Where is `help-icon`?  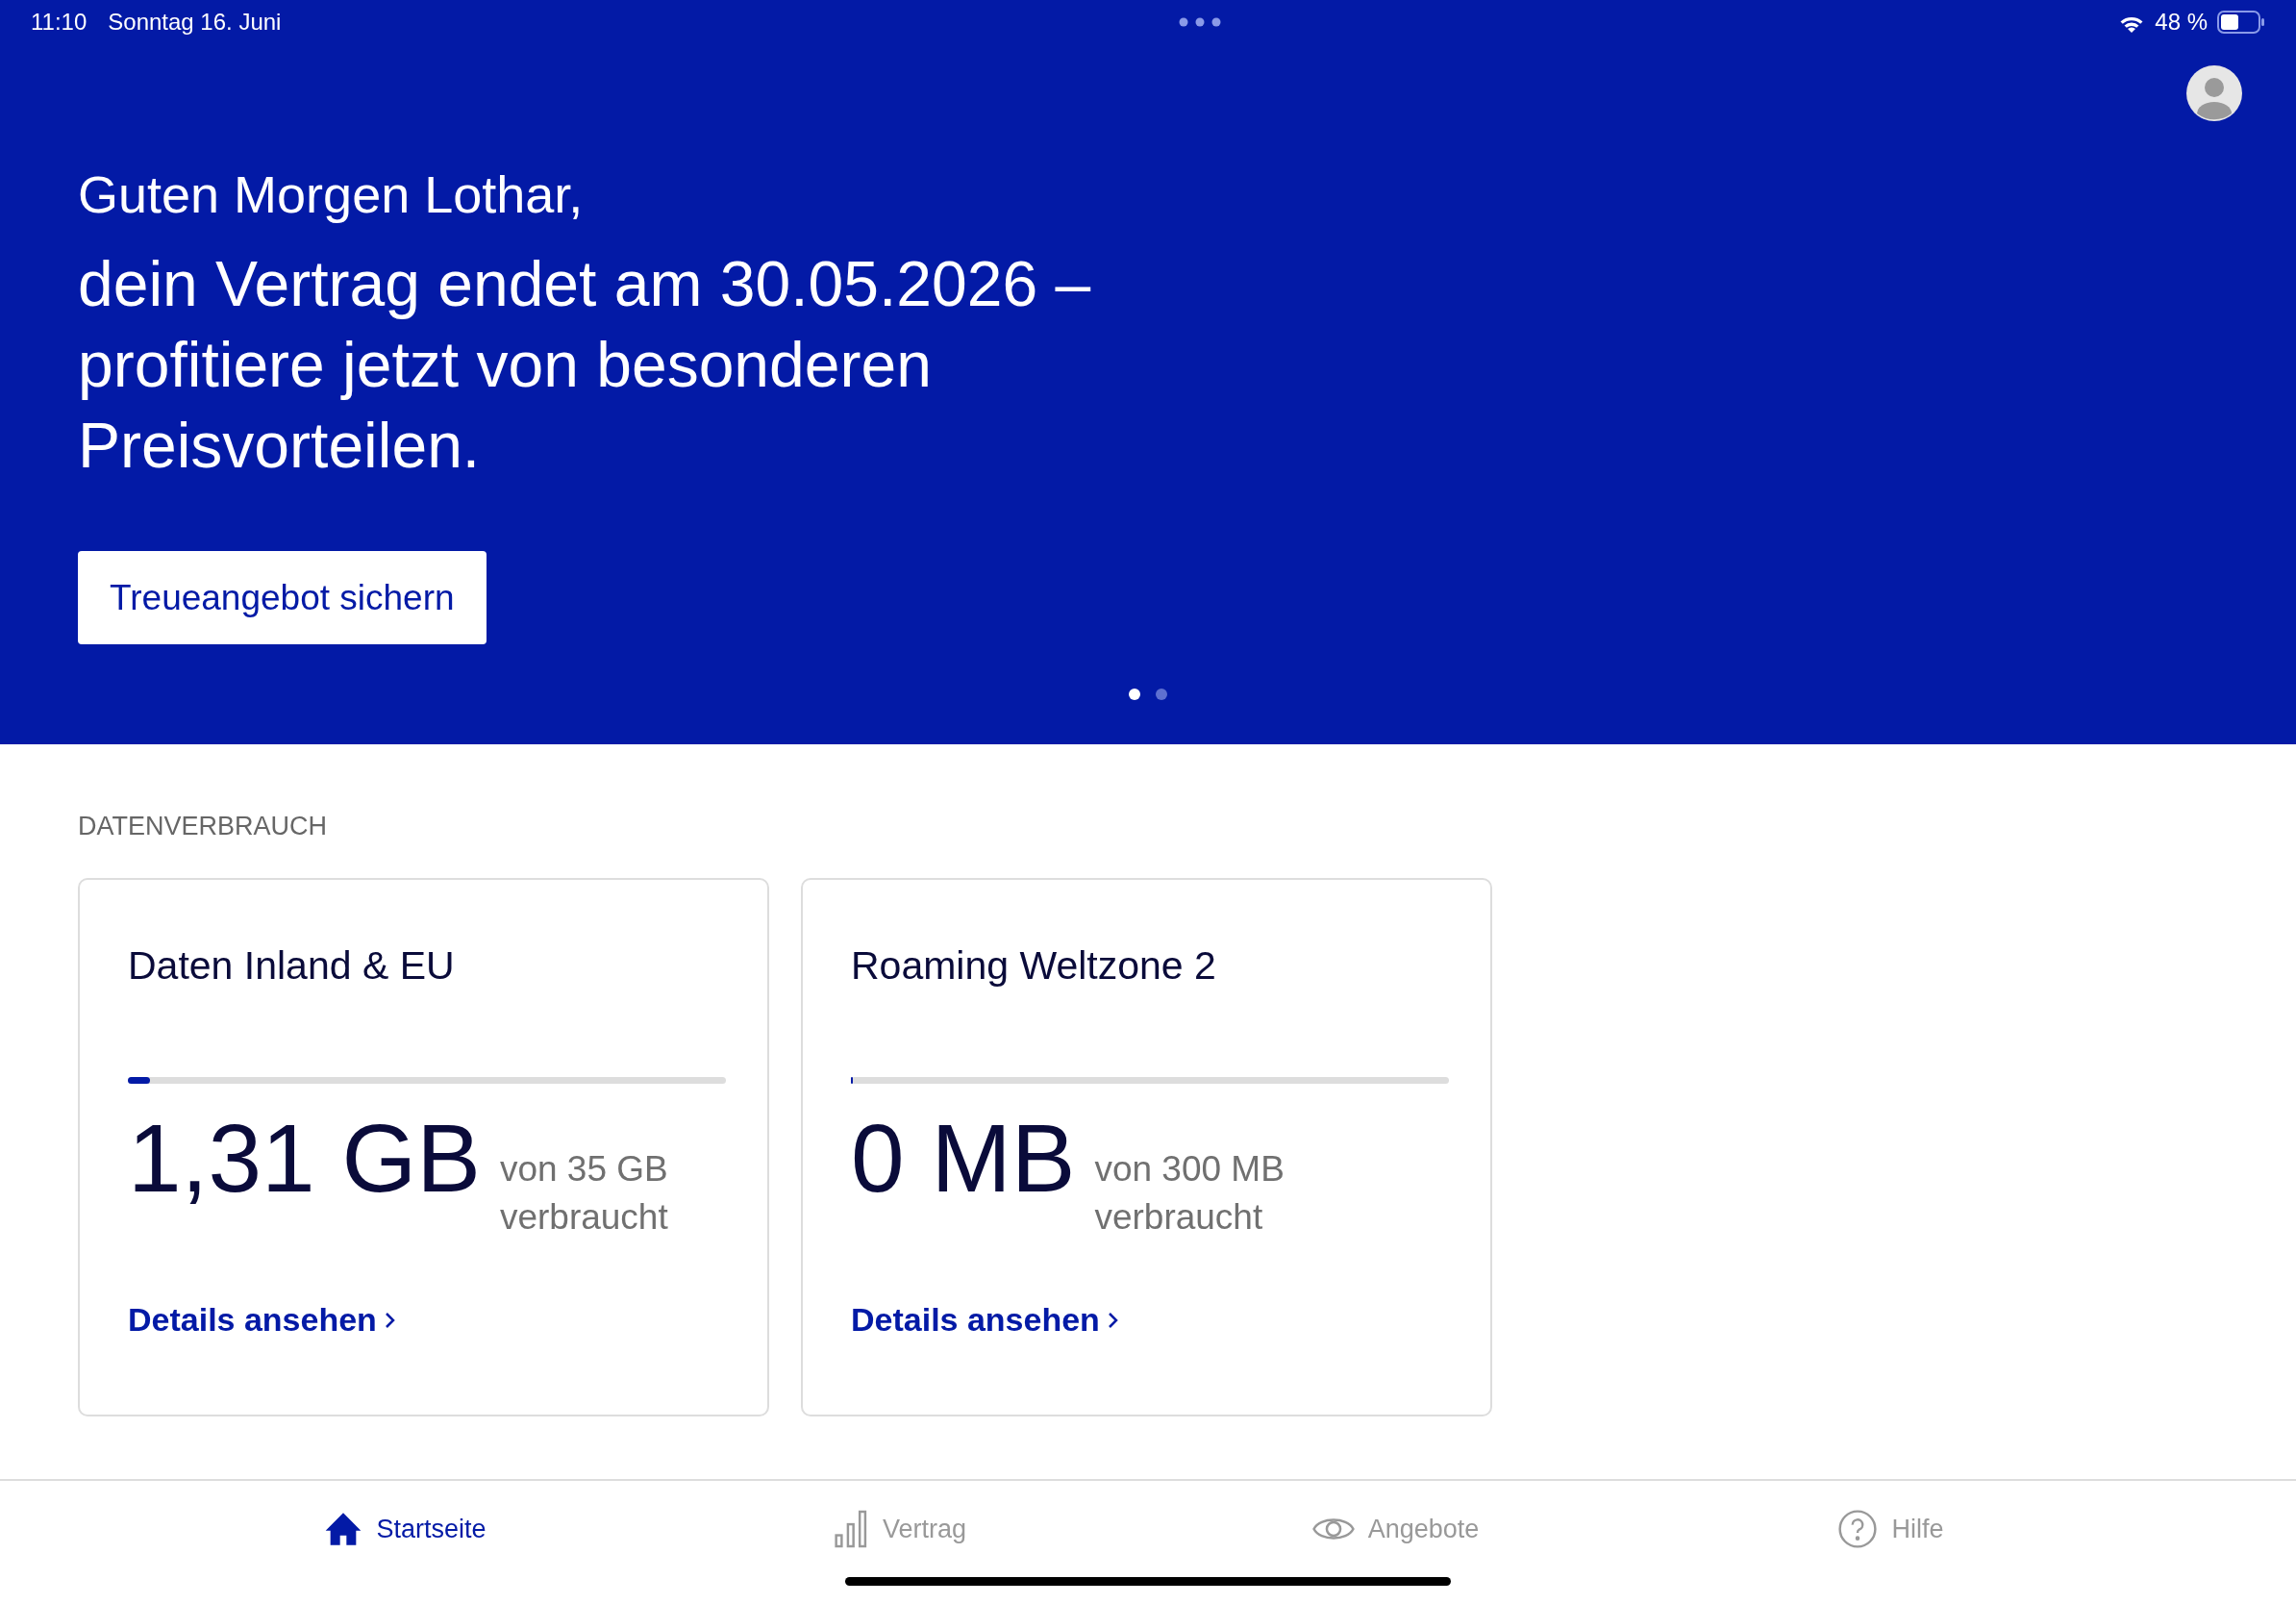 help-icon is located at coordinates (1858, 1529).